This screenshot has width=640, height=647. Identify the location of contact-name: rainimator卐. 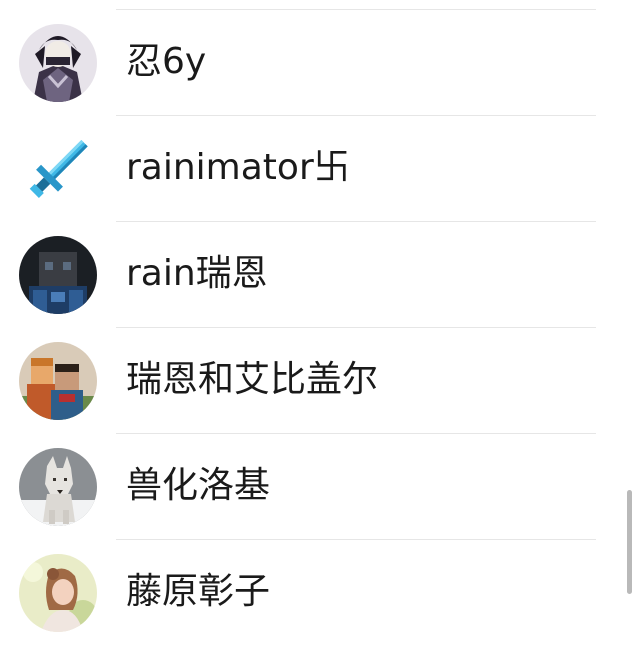
(238, 167).